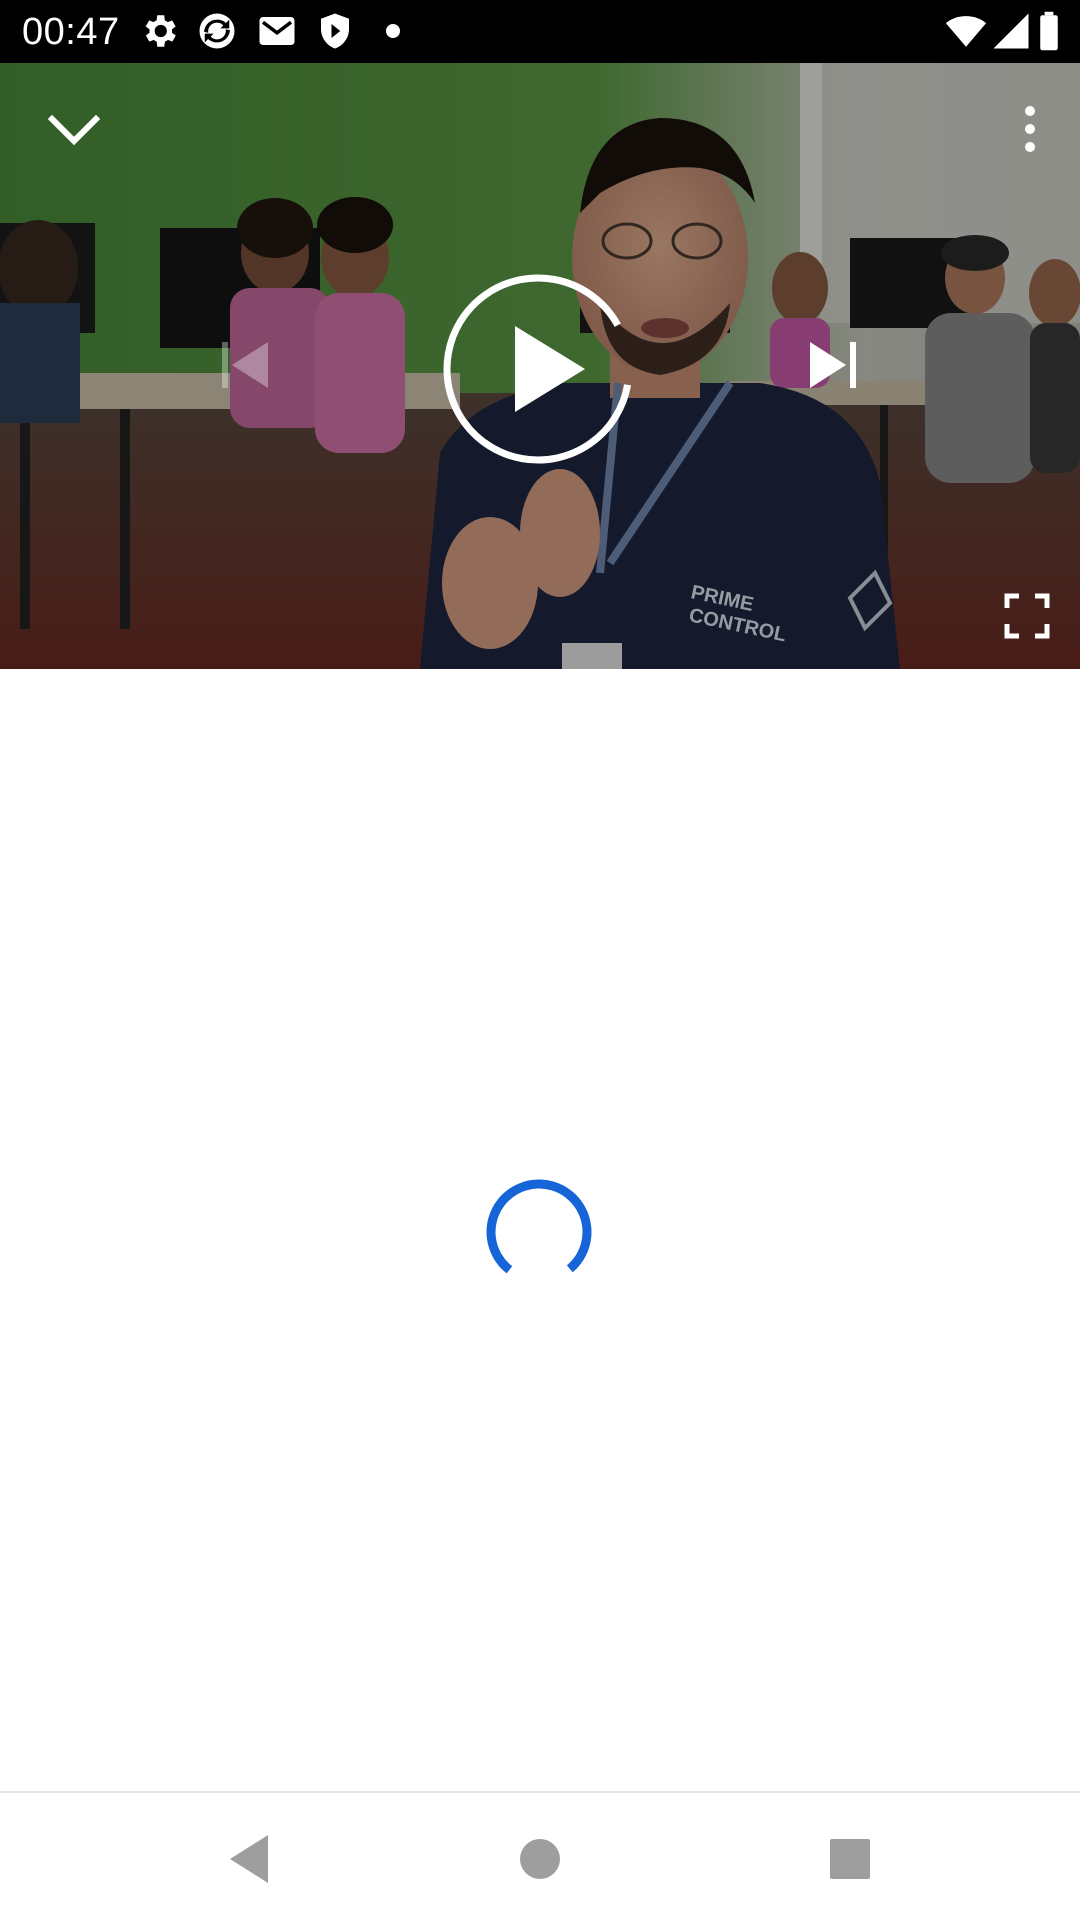 The image size is (1080, 1920). What do you see at coordinates (217, 31) in the screenshot?
I see `sync-icon` at bounding box center [217, 31].